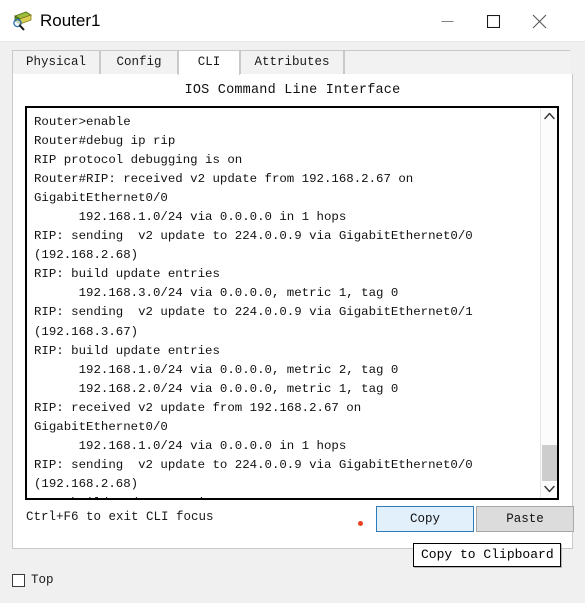  Describe the element at coordinates (22, 21) in the screenshot. I see `router-device-icon` at that location.